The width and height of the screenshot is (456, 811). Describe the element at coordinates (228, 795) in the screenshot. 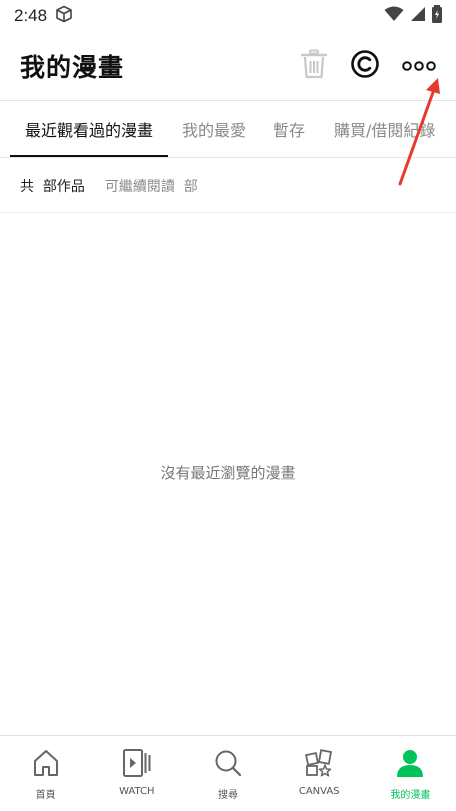

I see `nav-search-label: 搜尋` at that location.